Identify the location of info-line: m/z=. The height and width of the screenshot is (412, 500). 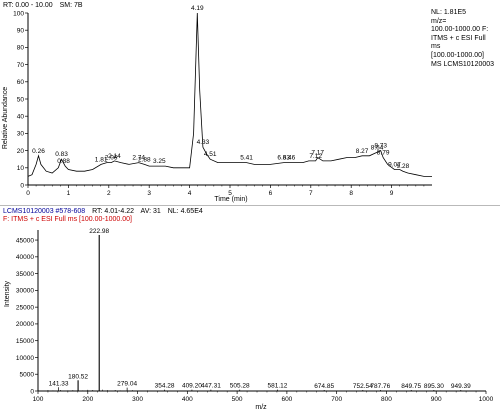
(439, 21).